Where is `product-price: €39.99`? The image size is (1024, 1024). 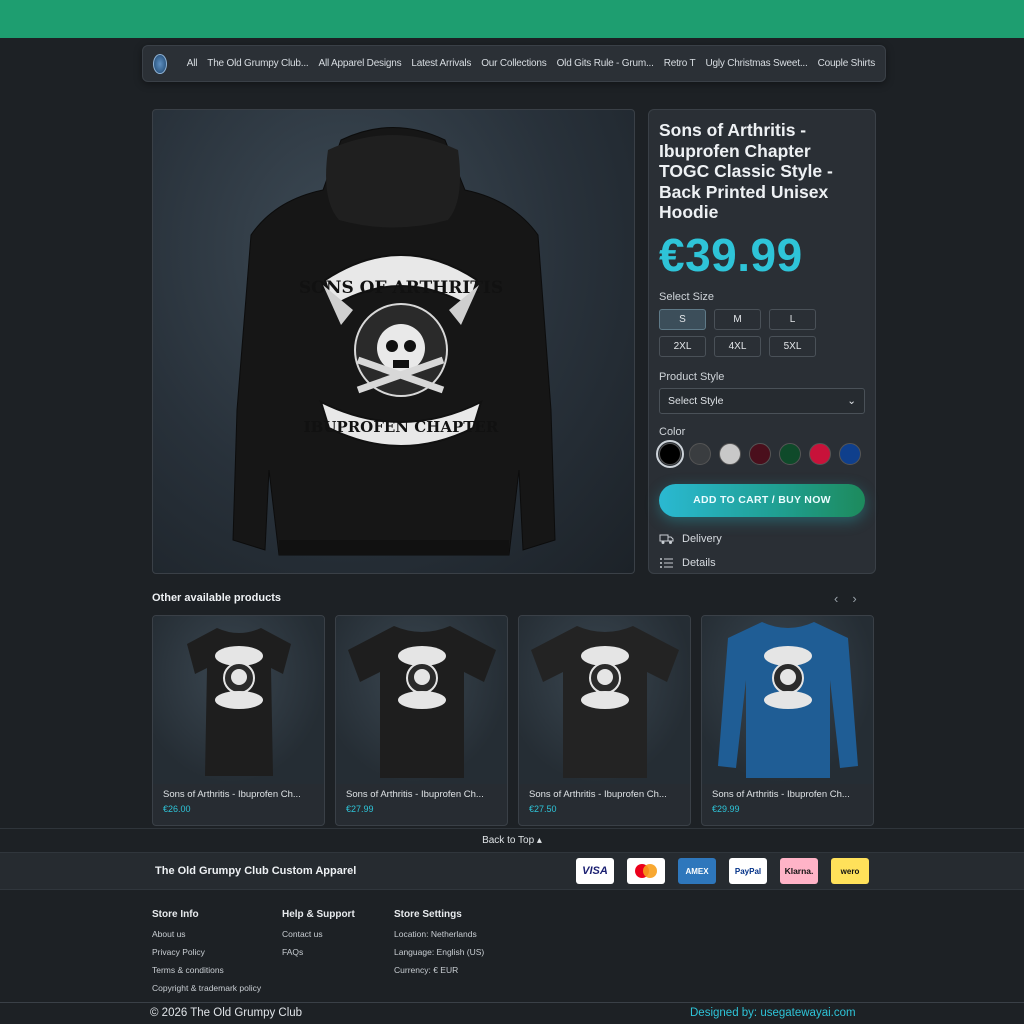 product-price: €39.99 is located at coordinates (731, 254).